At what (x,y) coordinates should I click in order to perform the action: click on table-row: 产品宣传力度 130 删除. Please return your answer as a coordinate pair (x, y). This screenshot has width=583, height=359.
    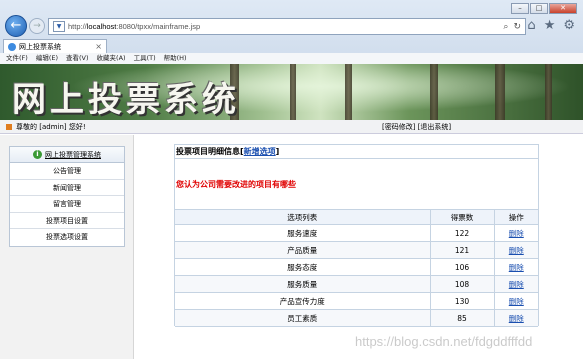
    Looking at the image, I should click on (356, 301).